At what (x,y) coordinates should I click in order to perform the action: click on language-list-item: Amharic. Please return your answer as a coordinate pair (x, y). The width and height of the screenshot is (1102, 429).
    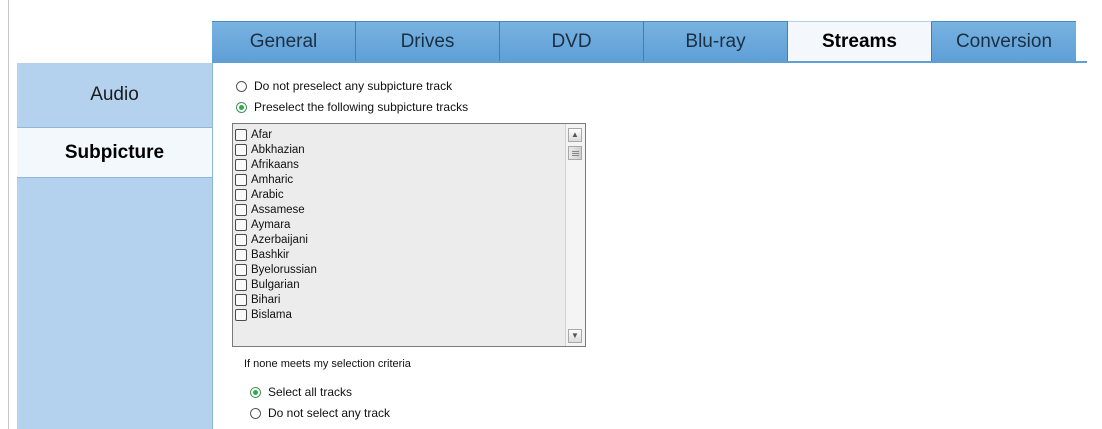
    Looking at the image, I should click on (401, 179).